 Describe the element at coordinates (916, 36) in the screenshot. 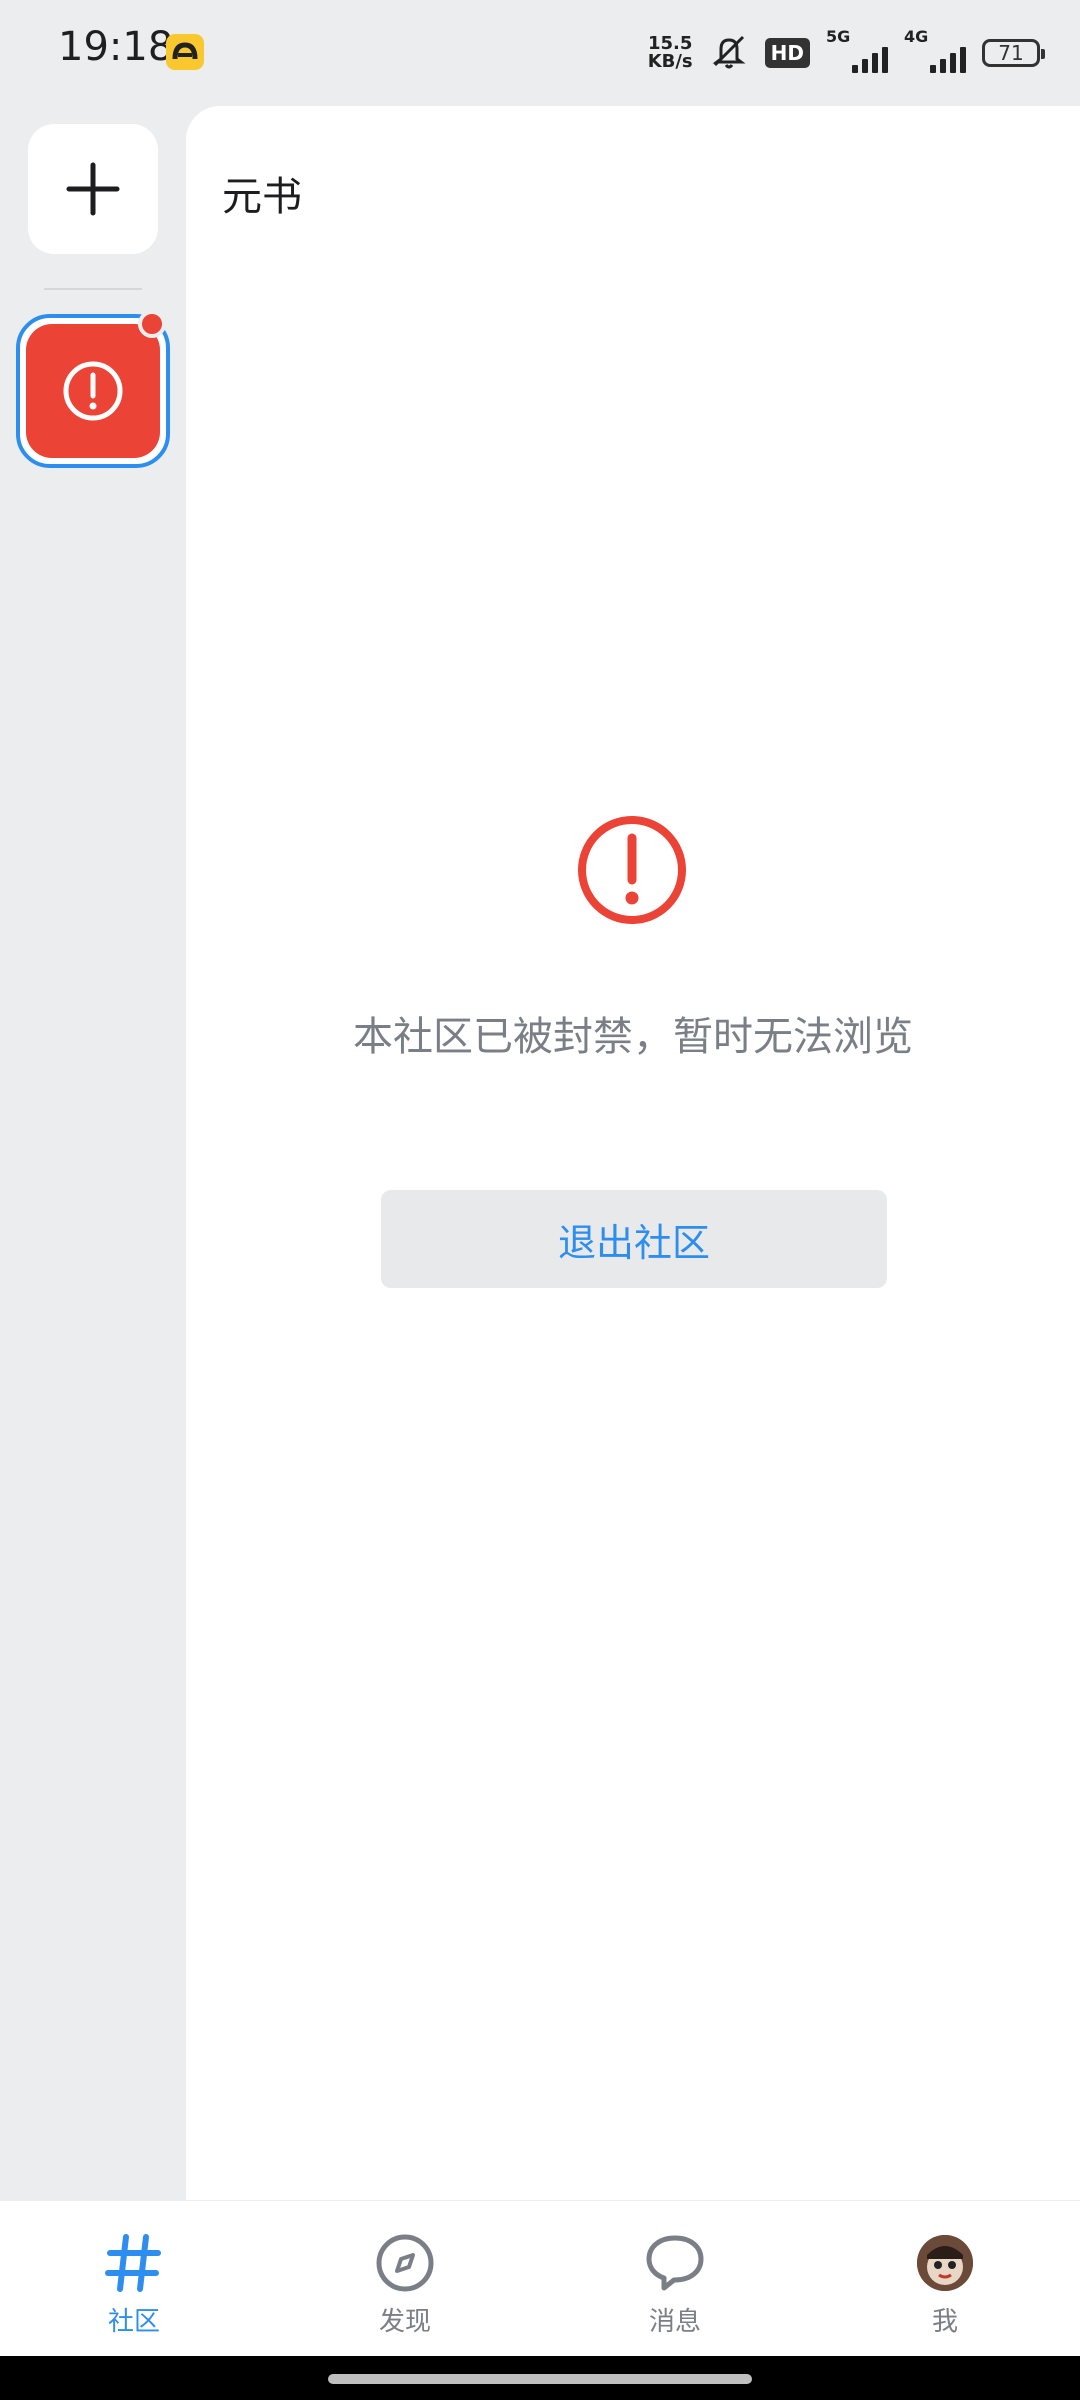

I see `signal-4g-label: 4G` at that location.